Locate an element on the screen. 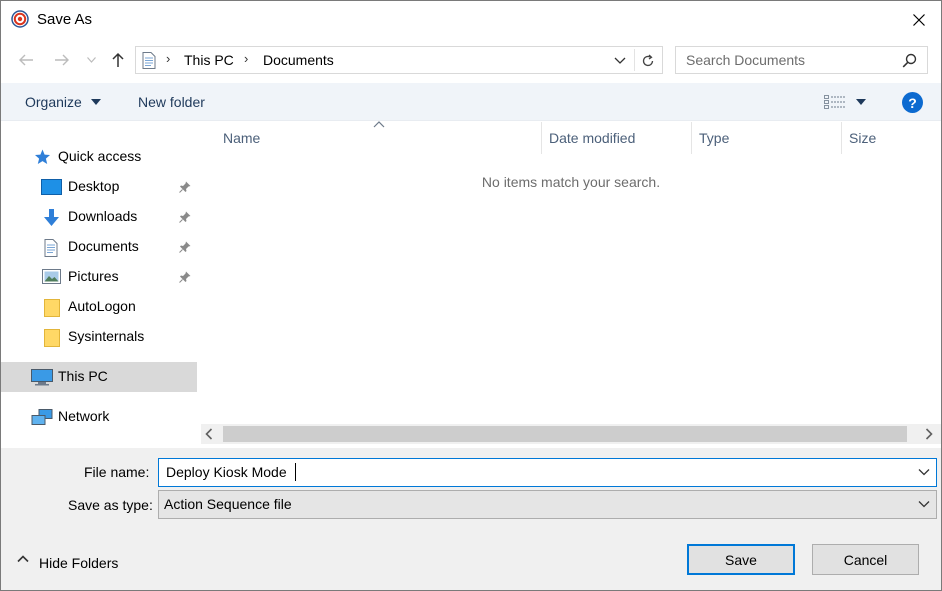 This screenshot has height=591, width=942. save-button: Save is located at coordinates (741, 559).